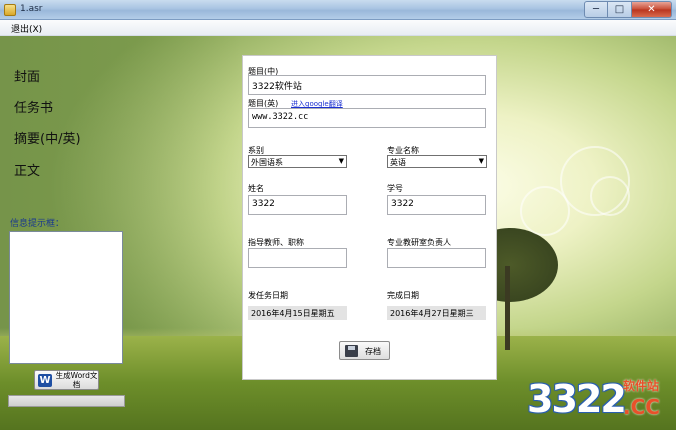 The image size is (676, 430). I want to click on menu-exit: 退出(X), so click(26, 28).